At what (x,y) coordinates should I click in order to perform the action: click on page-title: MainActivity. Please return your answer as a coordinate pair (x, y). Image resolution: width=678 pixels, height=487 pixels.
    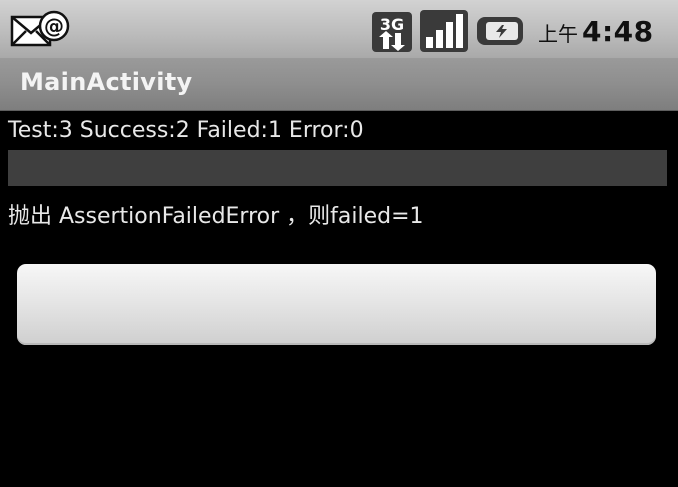
    Looking at the image, I should click on (106, 82).